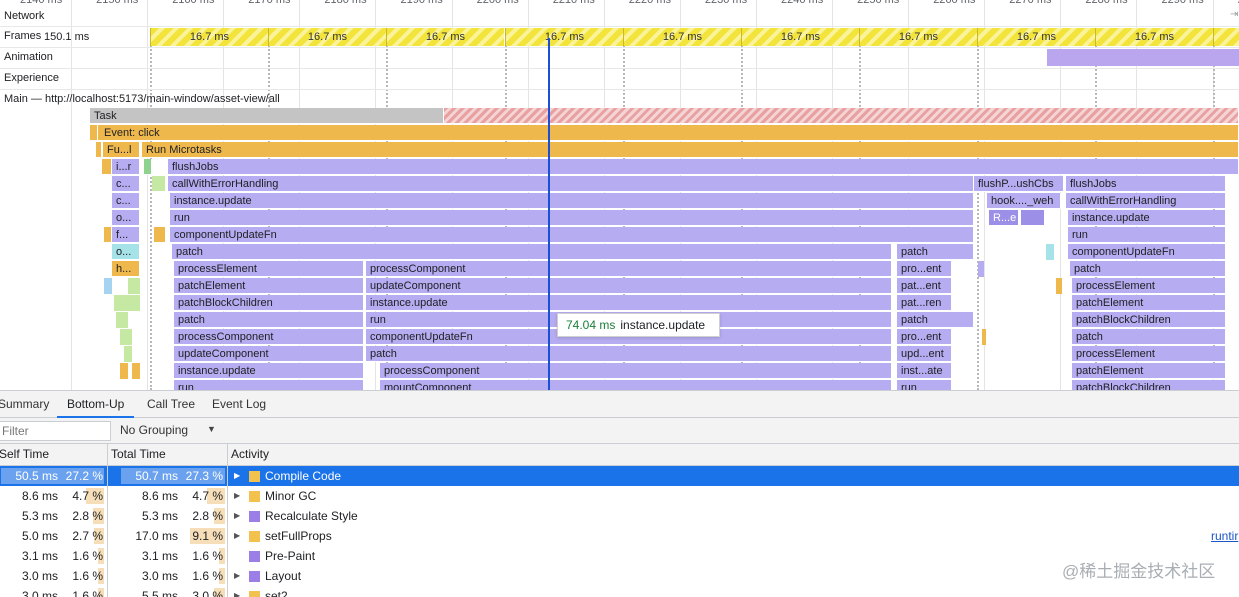 The height and width of the screenshot is (597, 1239). Describe the element at coordinates (239, 404) in the screenshot. I see `tab-event-log: Event Log` at that location.